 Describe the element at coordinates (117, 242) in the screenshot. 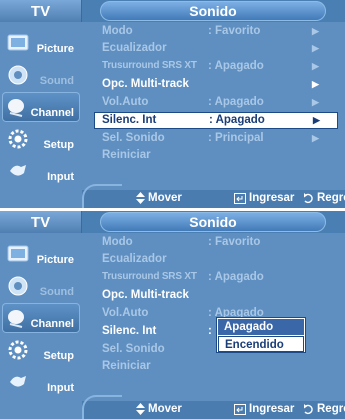

I see `menu-item-label: Modo` at that location.